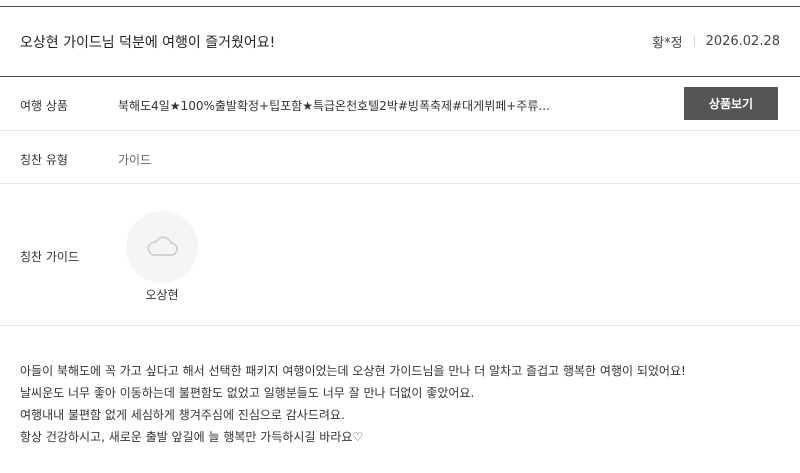 This screenshot has width=800, height=473. Describe the element at coordinates (667, 43) in the screenshot. I see `review-author: 황*정` at that location.